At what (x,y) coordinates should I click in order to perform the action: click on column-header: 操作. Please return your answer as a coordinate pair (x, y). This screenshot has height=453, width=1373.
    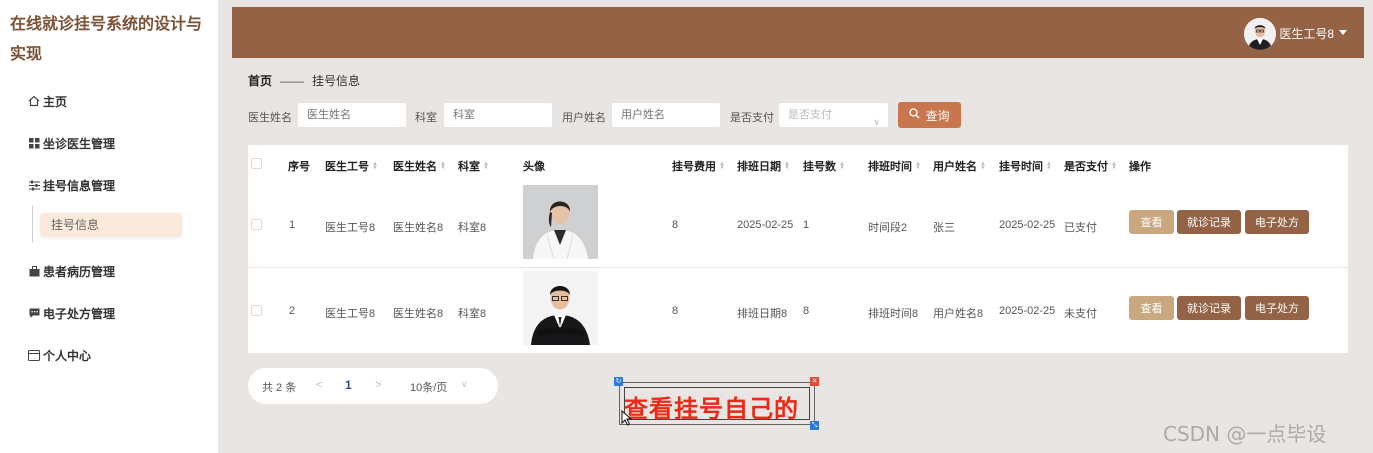
    Looking at the image, I should click on (1140, 167).